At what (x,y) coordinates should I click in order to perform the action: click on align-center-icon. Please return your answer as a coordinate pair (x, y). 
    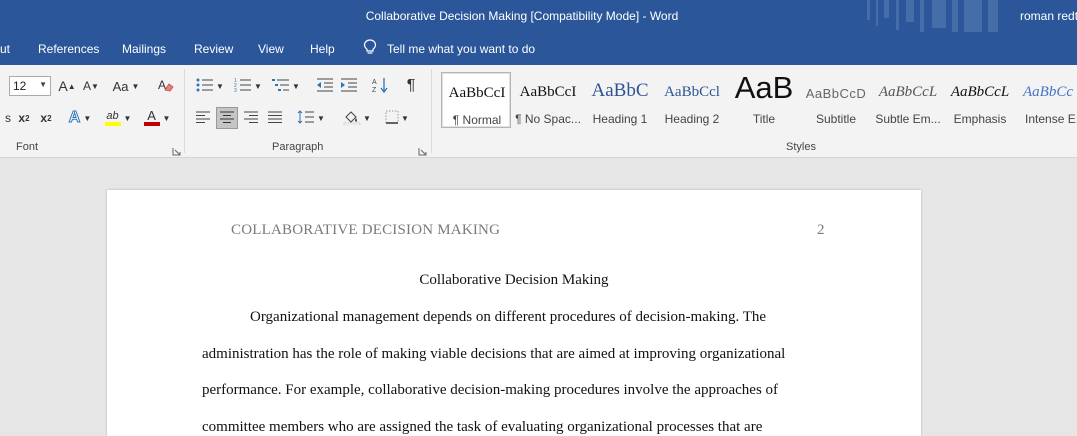
    Looking at the image, I should click on (227, 118).